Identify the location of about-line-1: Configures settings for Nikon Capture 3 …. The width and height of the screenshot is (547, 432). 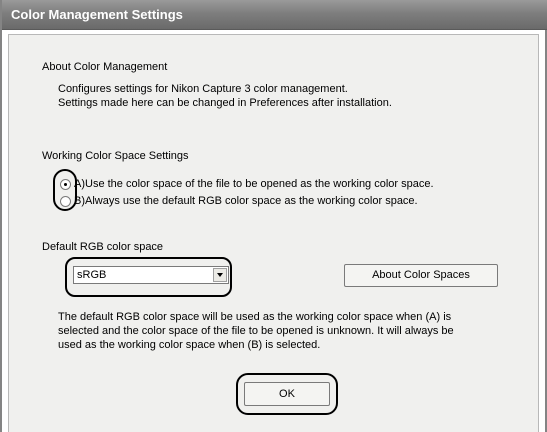
(203, 89).